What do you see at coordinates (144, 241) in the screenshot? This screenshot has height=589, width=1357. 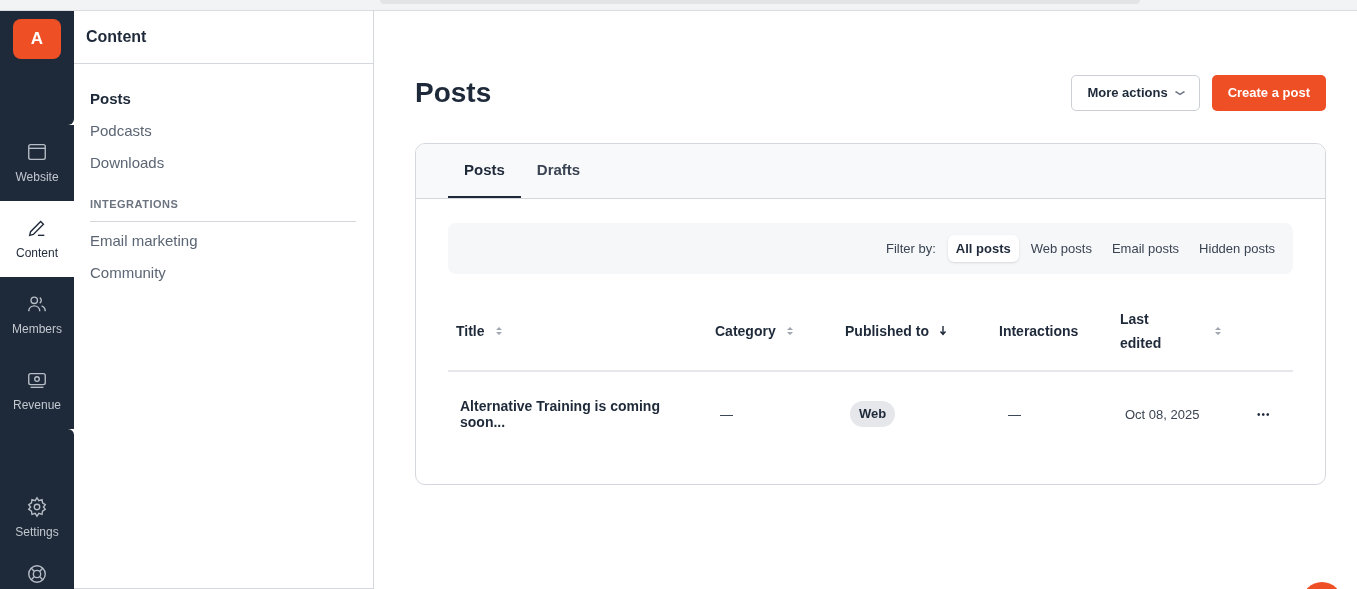 I see `sidebar-item: Email marketing` at bounding box center [144, 241].